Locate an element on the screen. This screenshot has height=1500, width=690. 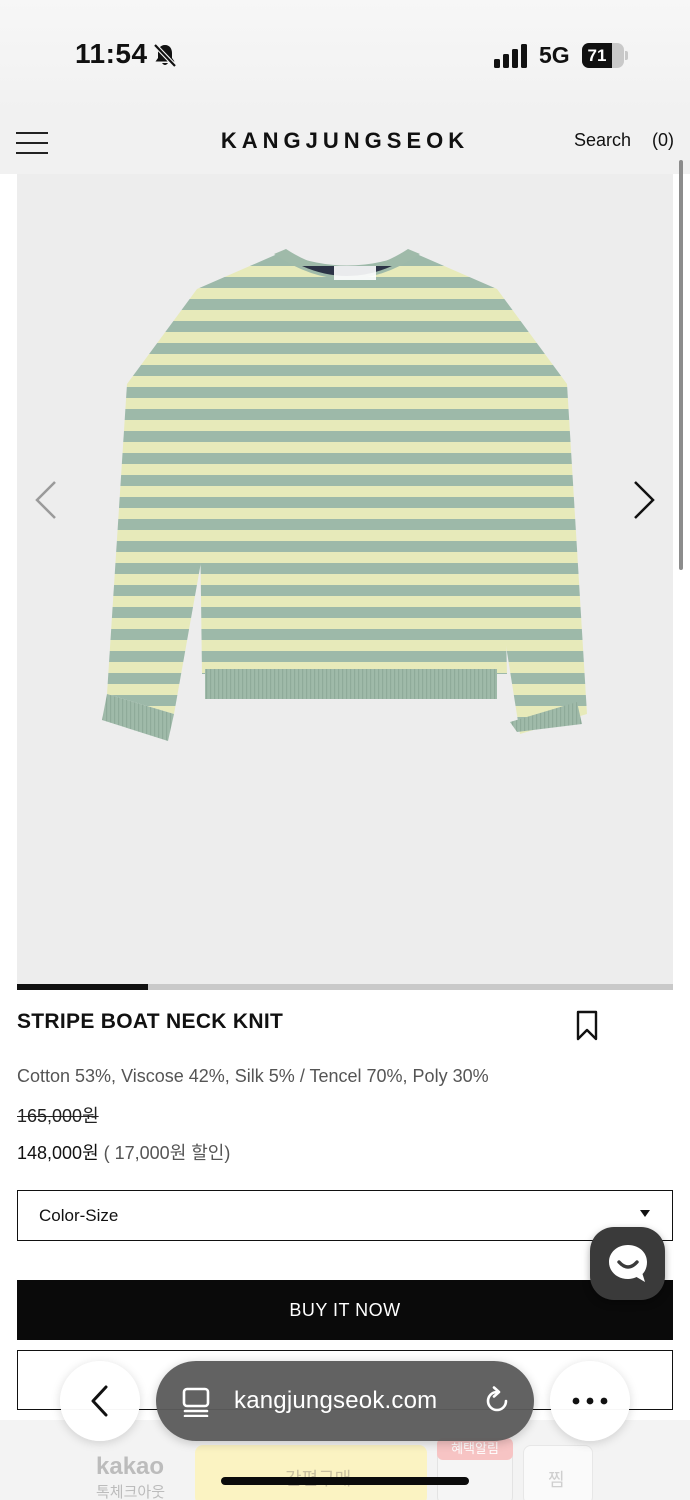
sale-price-line: 148,000원 ( 17,000원 할인) is located at coordinates (123, 1152).